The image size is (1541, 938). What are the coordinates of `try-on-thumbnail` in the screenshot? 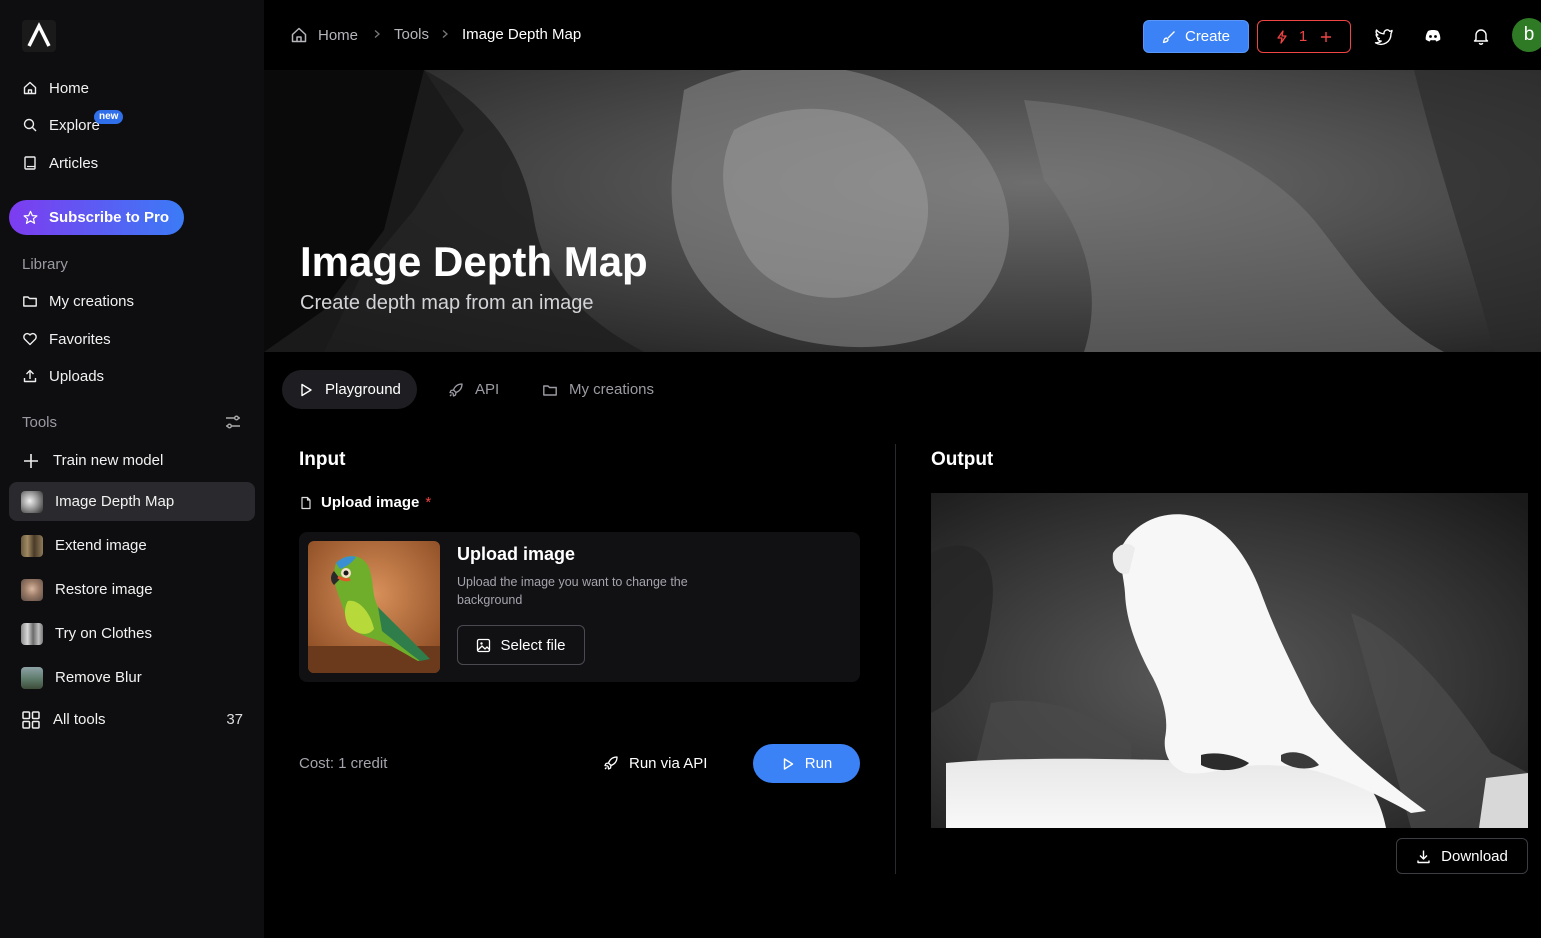 It's located at (32, 633).